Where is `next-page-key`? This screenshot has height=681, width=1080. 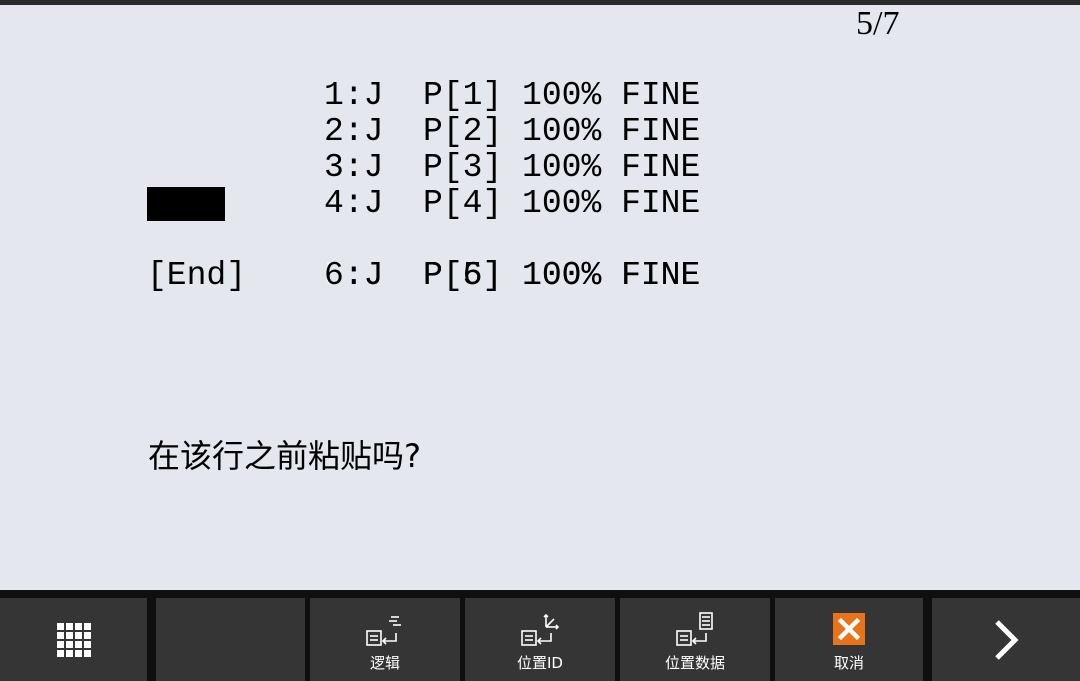 next-page-key is located at coordinates (1006, 639).